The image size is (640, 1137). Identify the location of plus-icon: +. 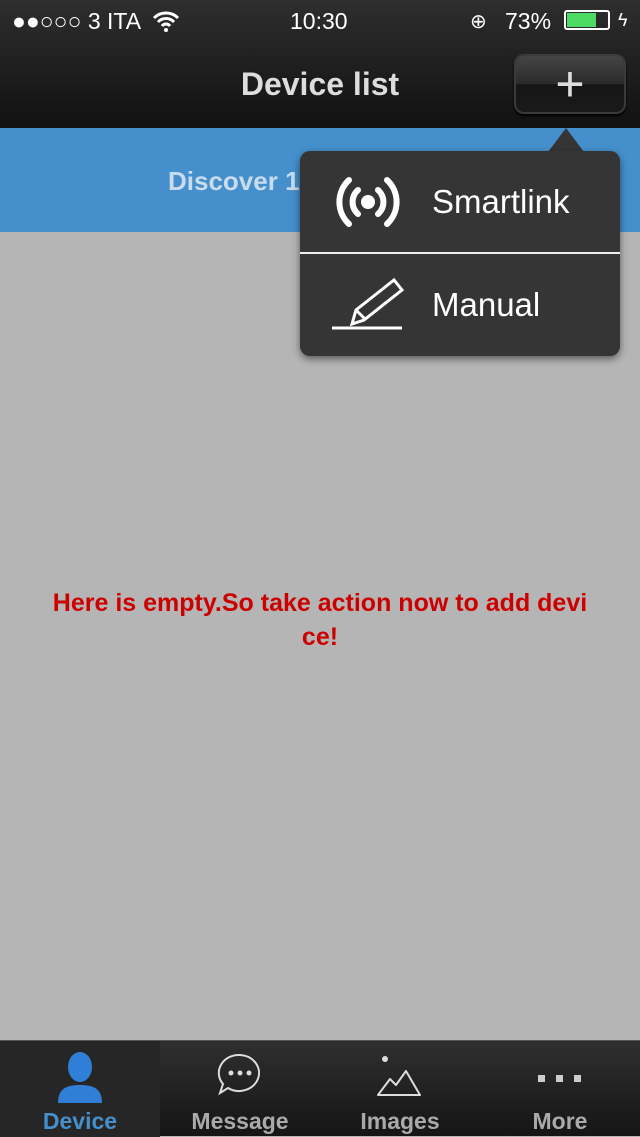
(570, 84).